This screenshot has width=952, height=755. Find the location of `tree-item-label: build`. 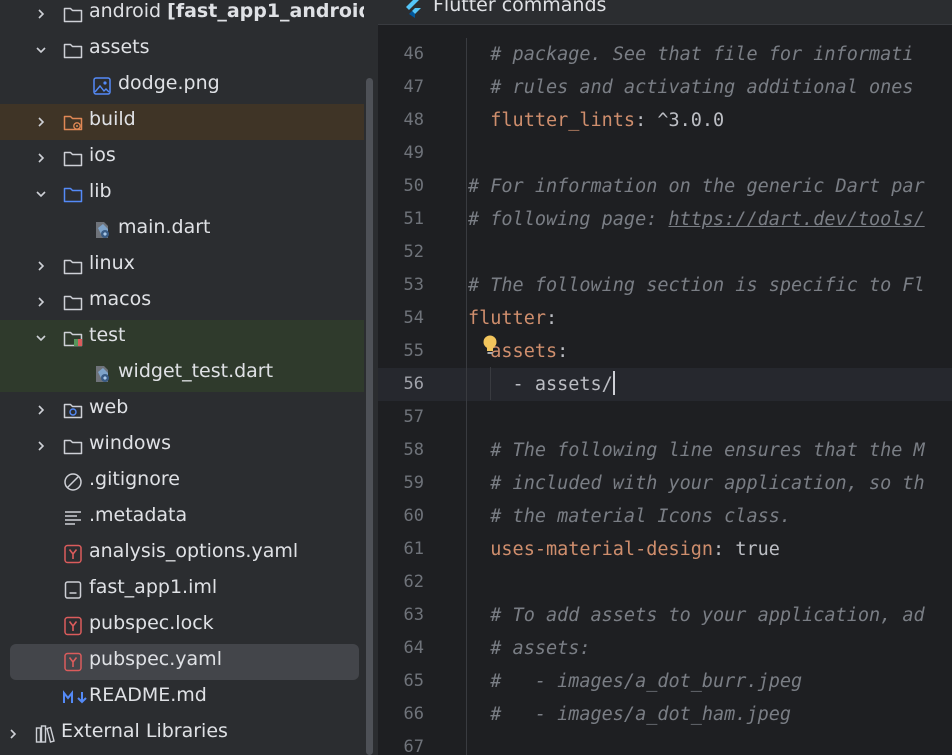

tree-item-label: build is located at coordinates (112, 119).